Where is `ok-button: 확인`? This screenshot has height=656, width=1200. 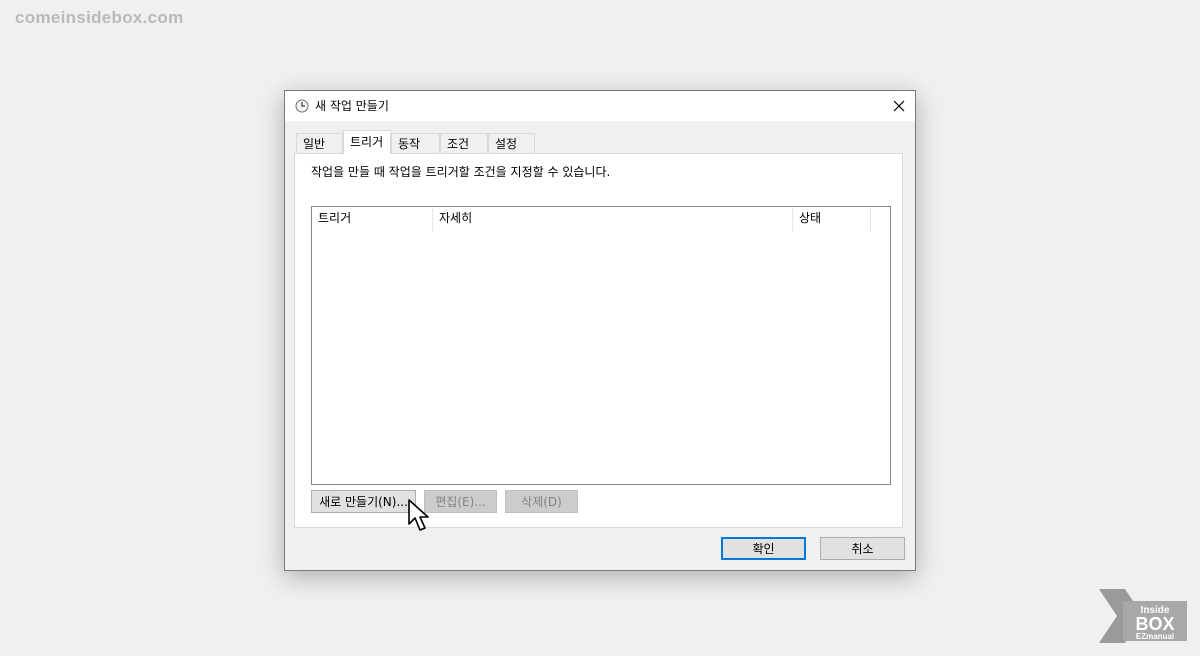
ok-button: 확인 is located at coordinates (763, 548).